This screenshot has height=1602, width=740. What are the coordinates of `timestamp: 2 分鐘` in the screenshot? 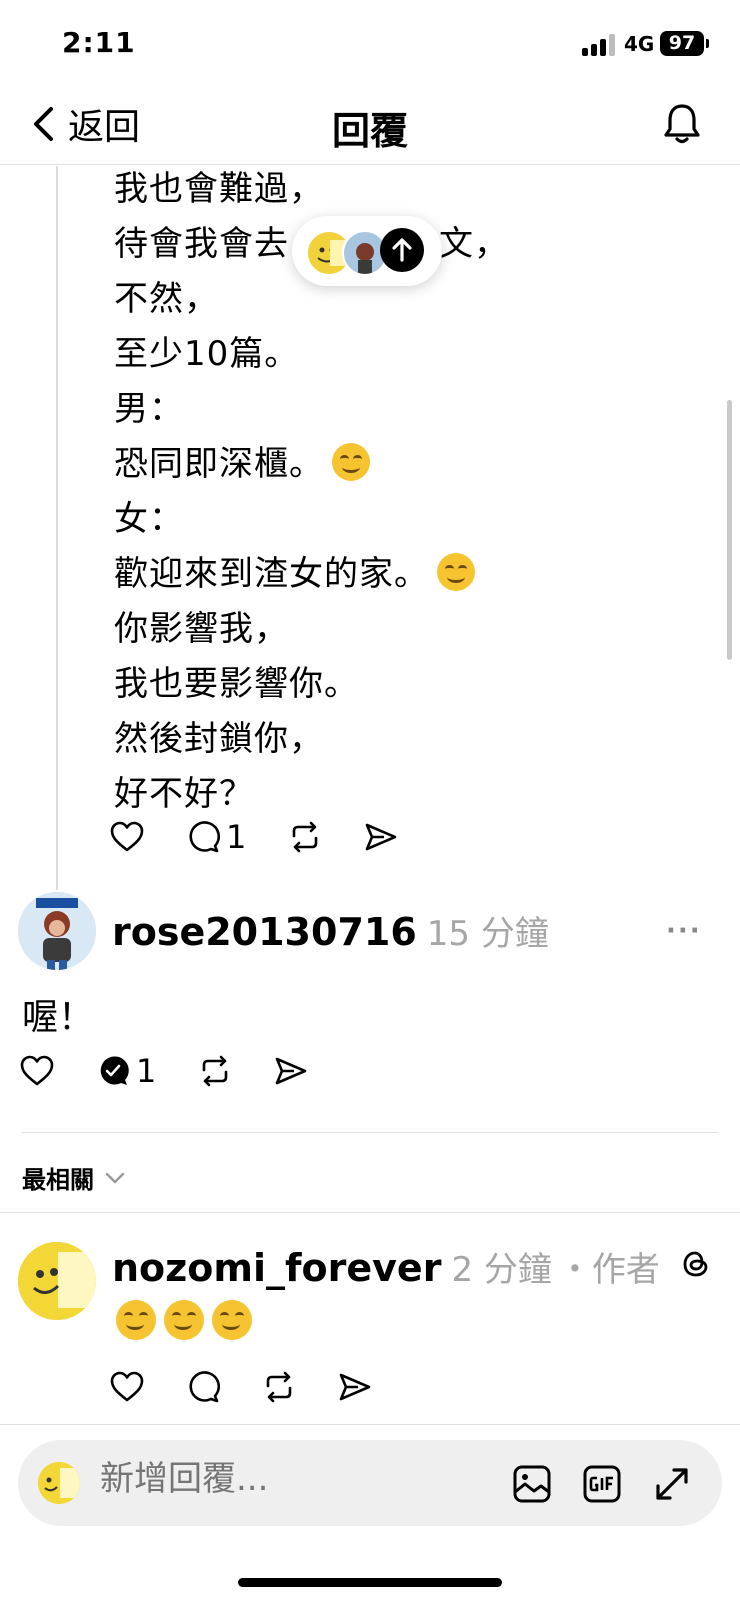 It's located at (501, 1270).